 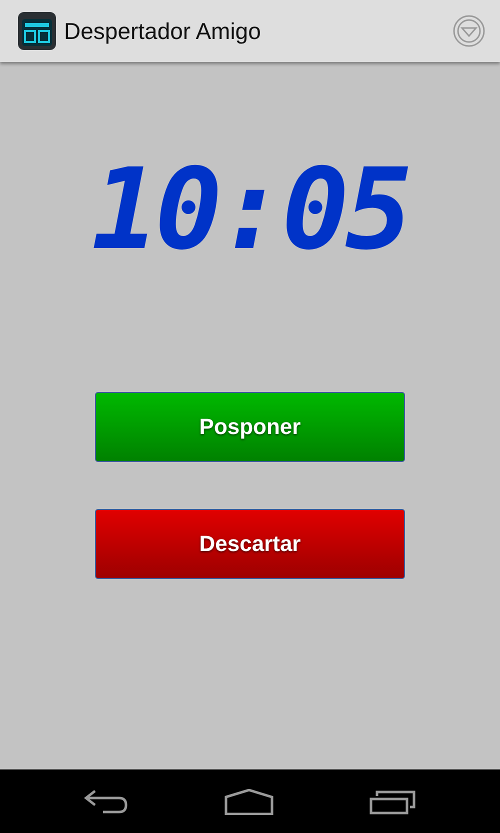 I want to click on alarm-button: Descartar, so click(x=250, y=544).